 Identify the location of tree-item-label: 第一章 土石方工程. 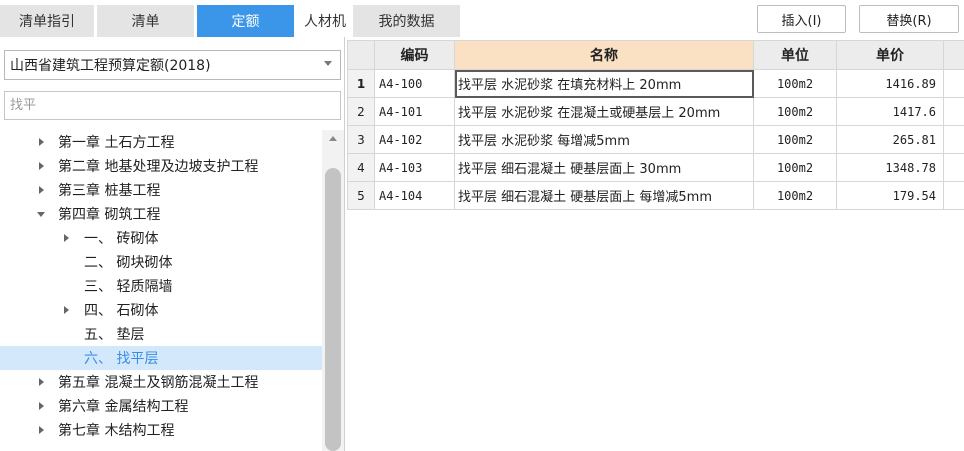
(116, 143).